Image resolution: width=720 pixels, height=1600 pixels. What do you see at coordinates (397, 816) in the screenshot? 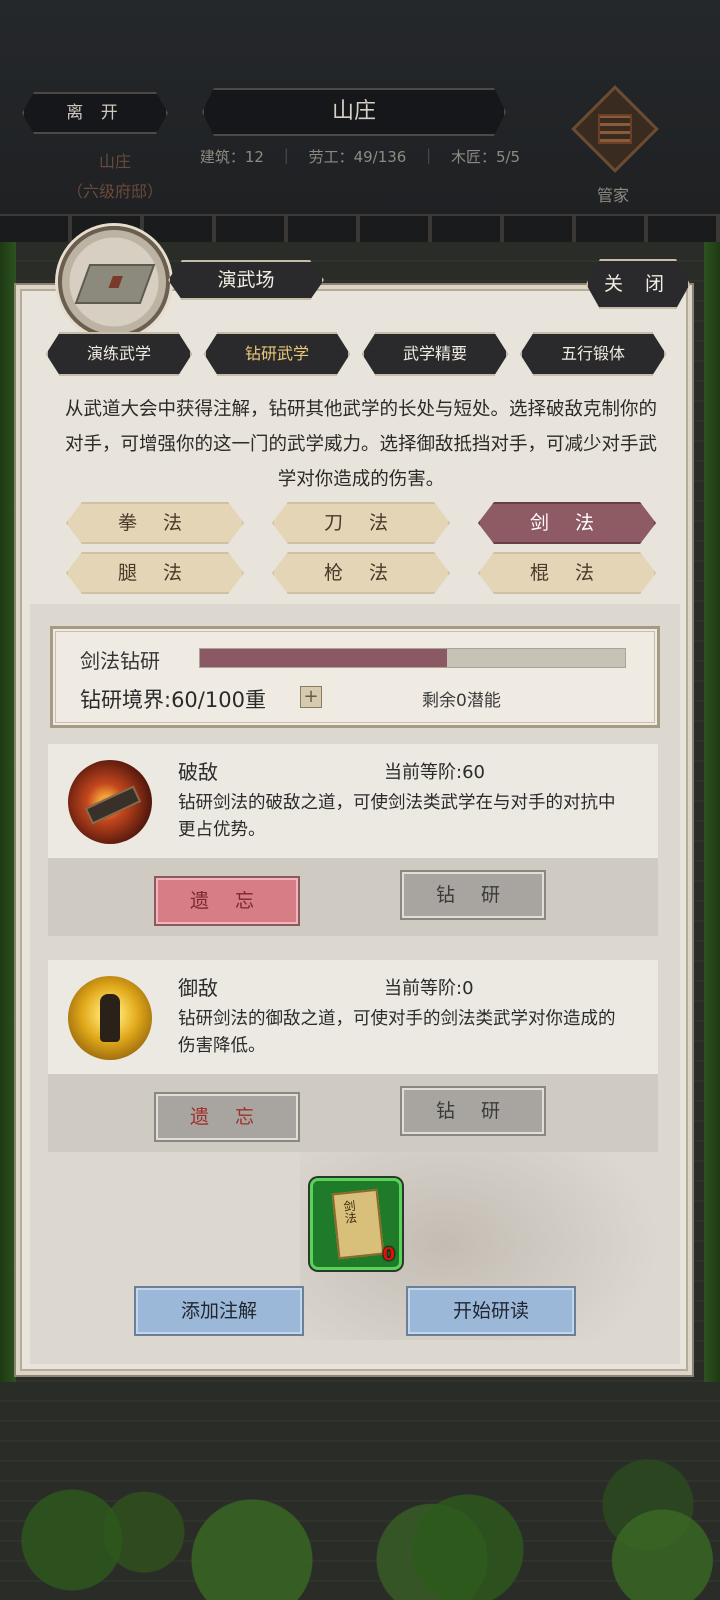
I see `skill-description: 钻研剑法的破敌之道，可使剑法类武学在与对手的对抗中更占优势。` at bounding box center [397, 816].